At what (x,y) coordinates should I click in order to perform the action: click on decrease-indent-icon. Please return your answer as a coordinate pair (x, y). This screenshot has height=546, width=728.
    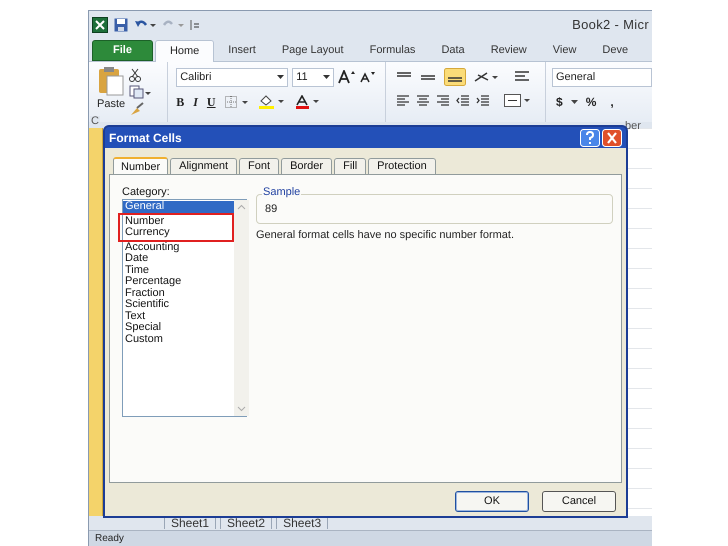
    Looking at the image, I should click on (463, 100).